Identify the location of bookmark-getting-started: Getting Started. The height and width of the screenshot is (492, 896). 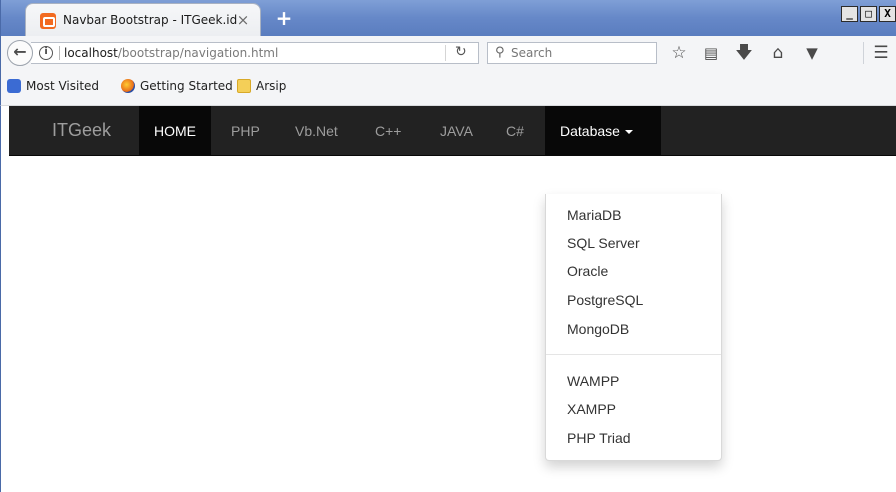
(177, 86).